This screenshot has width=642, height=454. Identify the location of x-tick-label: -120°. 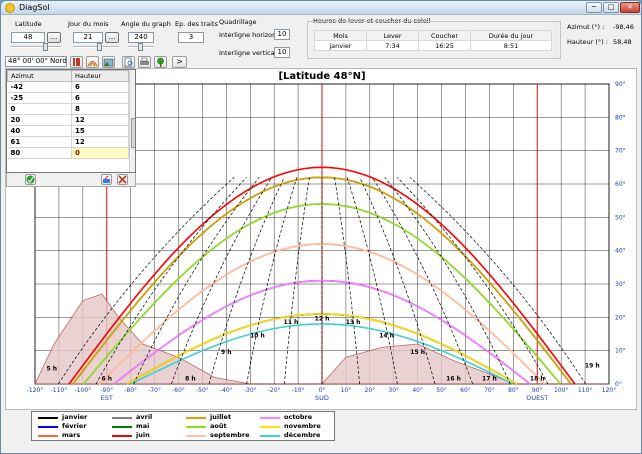
(35, 390).